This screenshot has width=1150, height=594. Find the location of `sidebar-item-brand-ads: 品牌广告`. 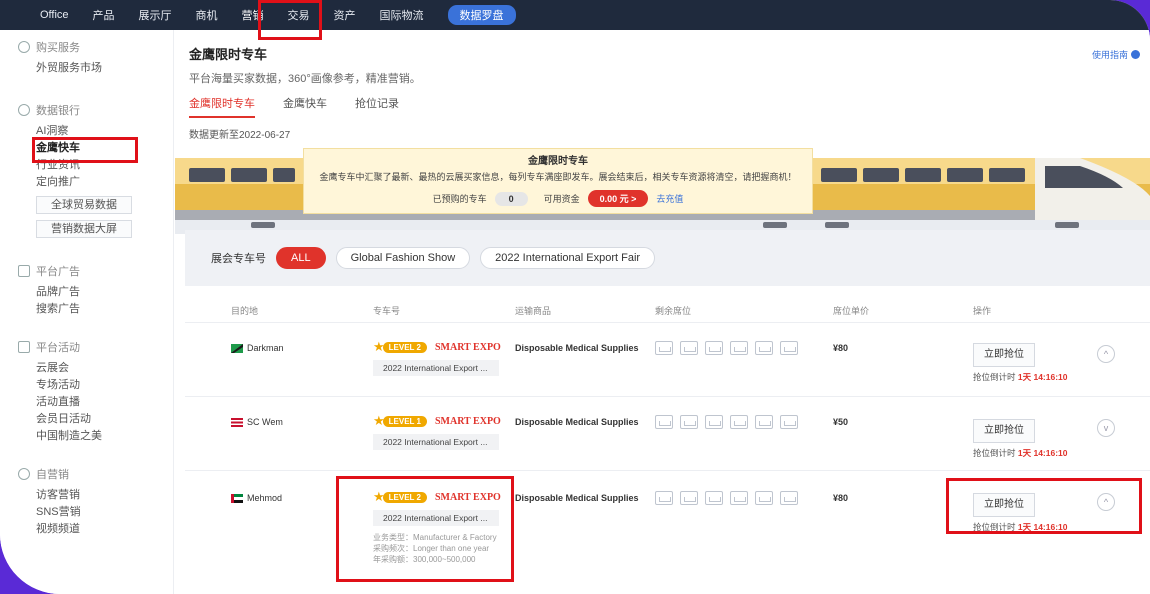

sidebar-item-brand-ads: 品牌广告 is located at coordinates (104, 292).